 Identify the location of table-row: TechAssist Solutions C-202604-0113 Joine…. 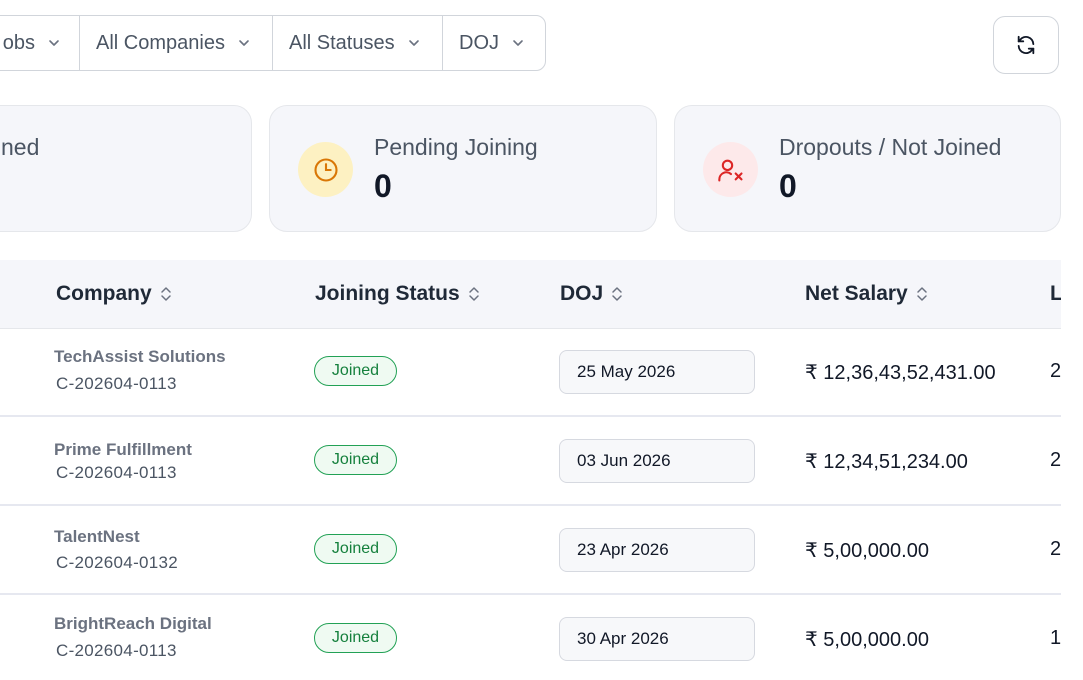
(530, 372).